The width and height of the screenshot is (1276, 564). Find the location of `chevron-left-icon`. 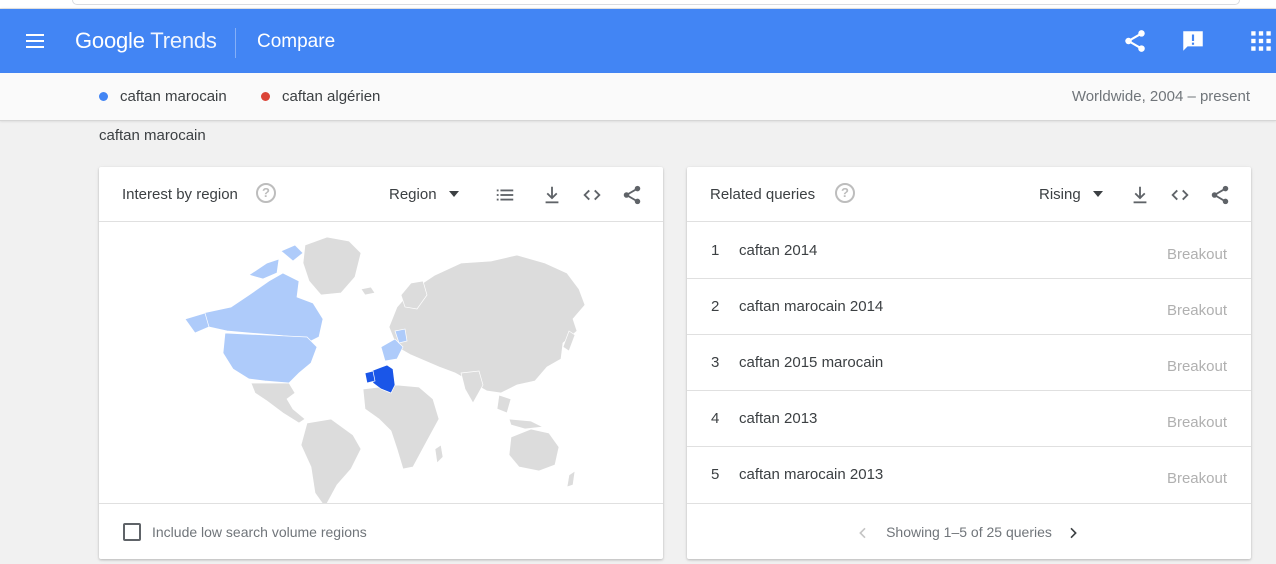

chevron-left-icon is located at coordinates (863, 533).